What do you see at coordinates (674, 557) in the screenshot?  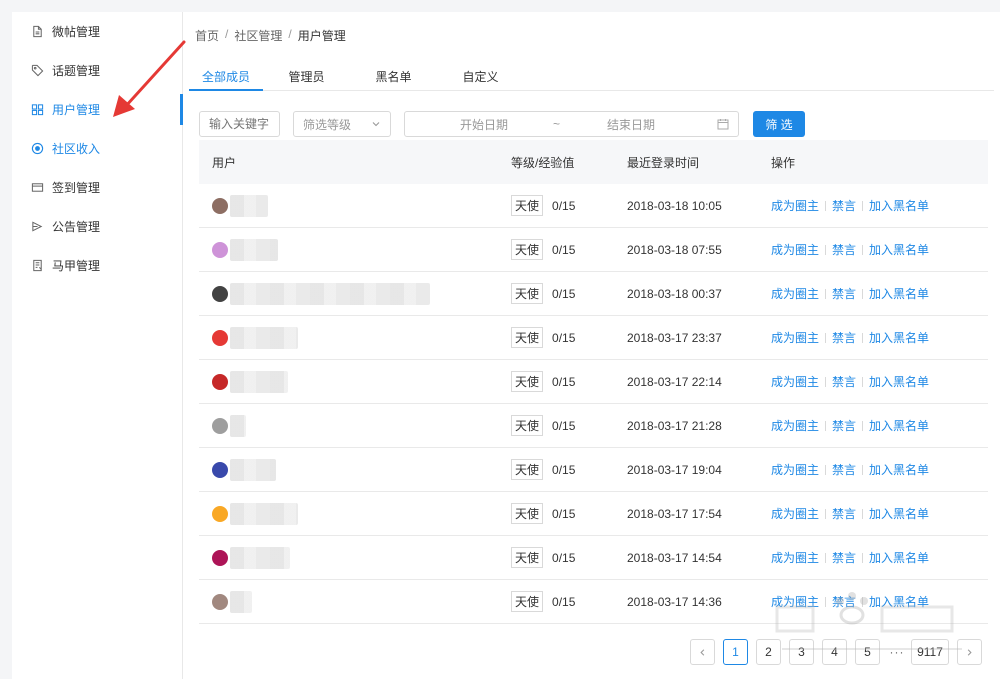 I see `last-login-time: 2018-03-17 14:54` at bounding box center [674, 557].